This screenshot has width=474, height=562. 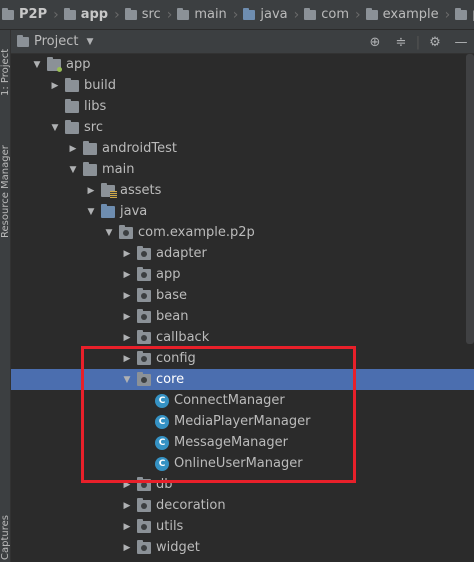 I want to click on tree-row: ▼ core, so click(x=242, y=379).